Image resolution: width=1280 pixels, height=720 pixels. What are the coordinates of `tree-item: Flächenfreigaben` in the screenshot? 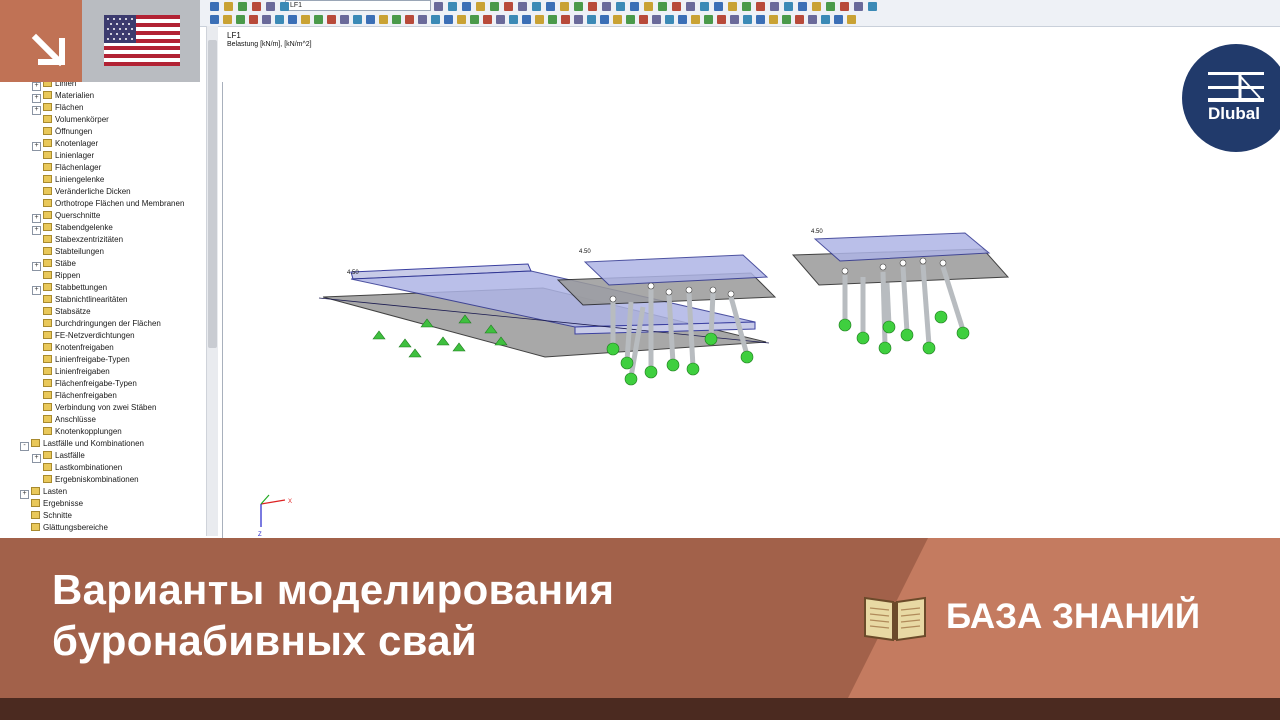 It's located at (74, 396).